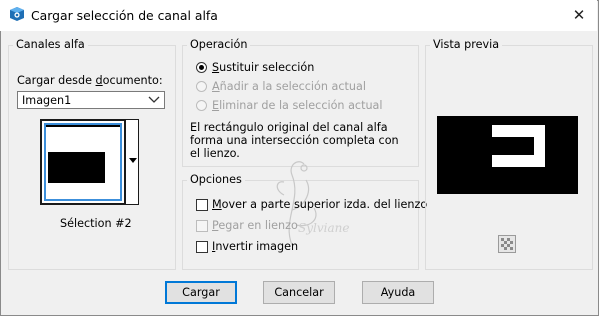  Describe the element at coordinates (202, 205) in the screenshot. I see `checkbox-mover` at that location.